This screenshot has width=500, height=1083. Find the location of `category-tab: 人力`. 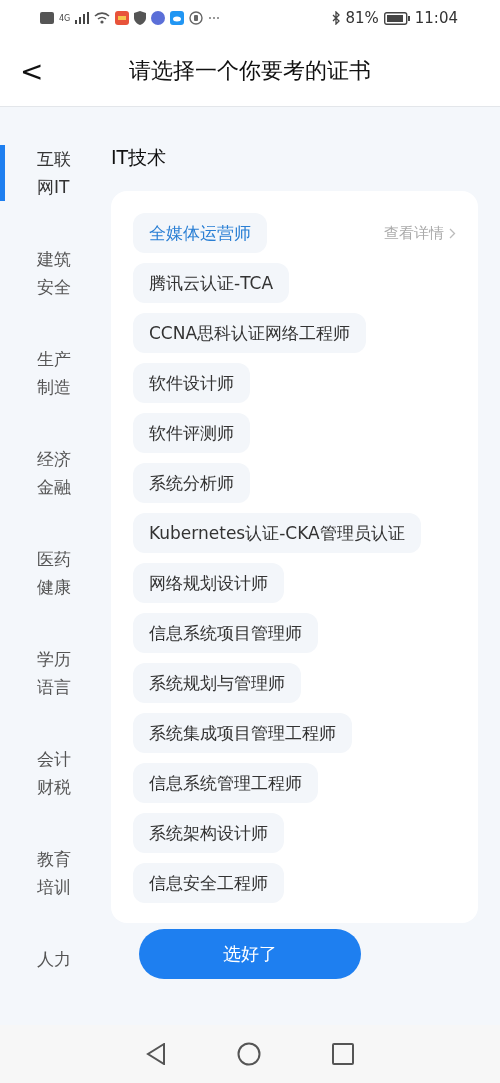

category-tab: 人力 is located at coordinates (35, 959).